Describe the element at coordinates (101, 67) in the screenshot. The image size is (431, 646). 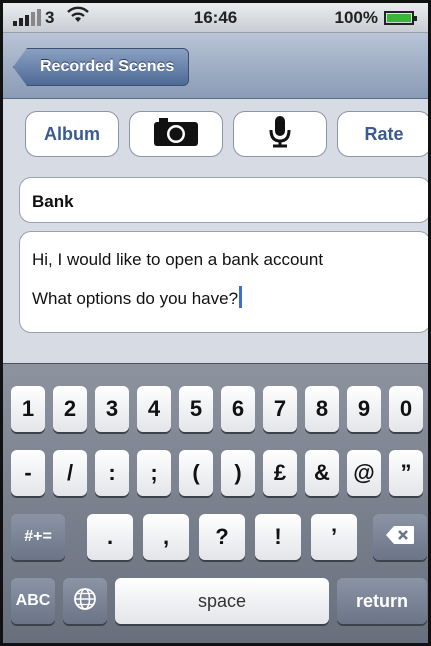
I see `back-button: Recorded Scenes` at that location.